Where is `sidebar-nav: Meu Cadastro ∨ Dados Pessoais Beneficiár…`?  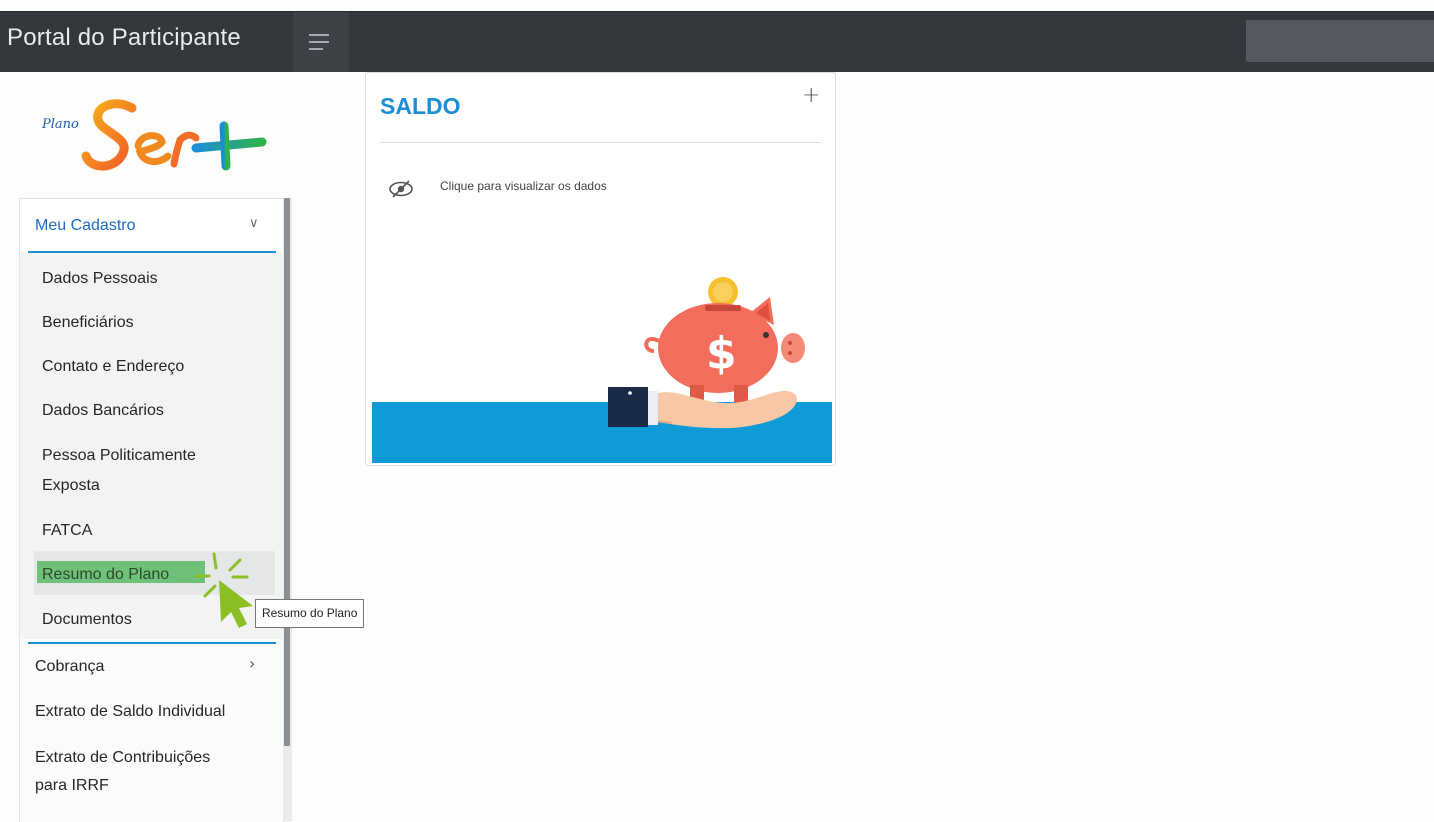
sidebar-nav: Meu Cadastro ∨ Dados Pessoais Beneficiár… is located at coordinates (151, 510).